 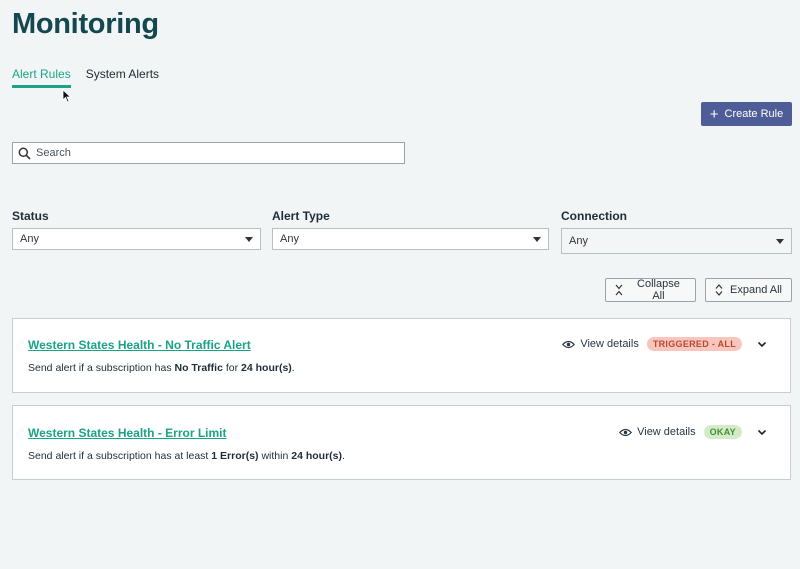 I want to click on status-select: Any, so click(x=136, y=239).